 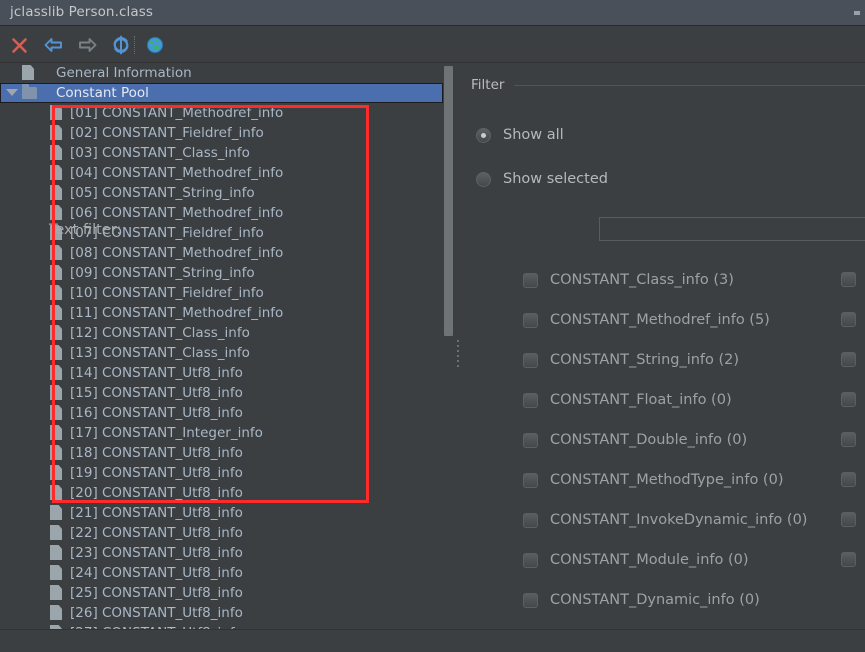 I want to click on tree-node-root: Constant Pool, so click(x=221, y=93).